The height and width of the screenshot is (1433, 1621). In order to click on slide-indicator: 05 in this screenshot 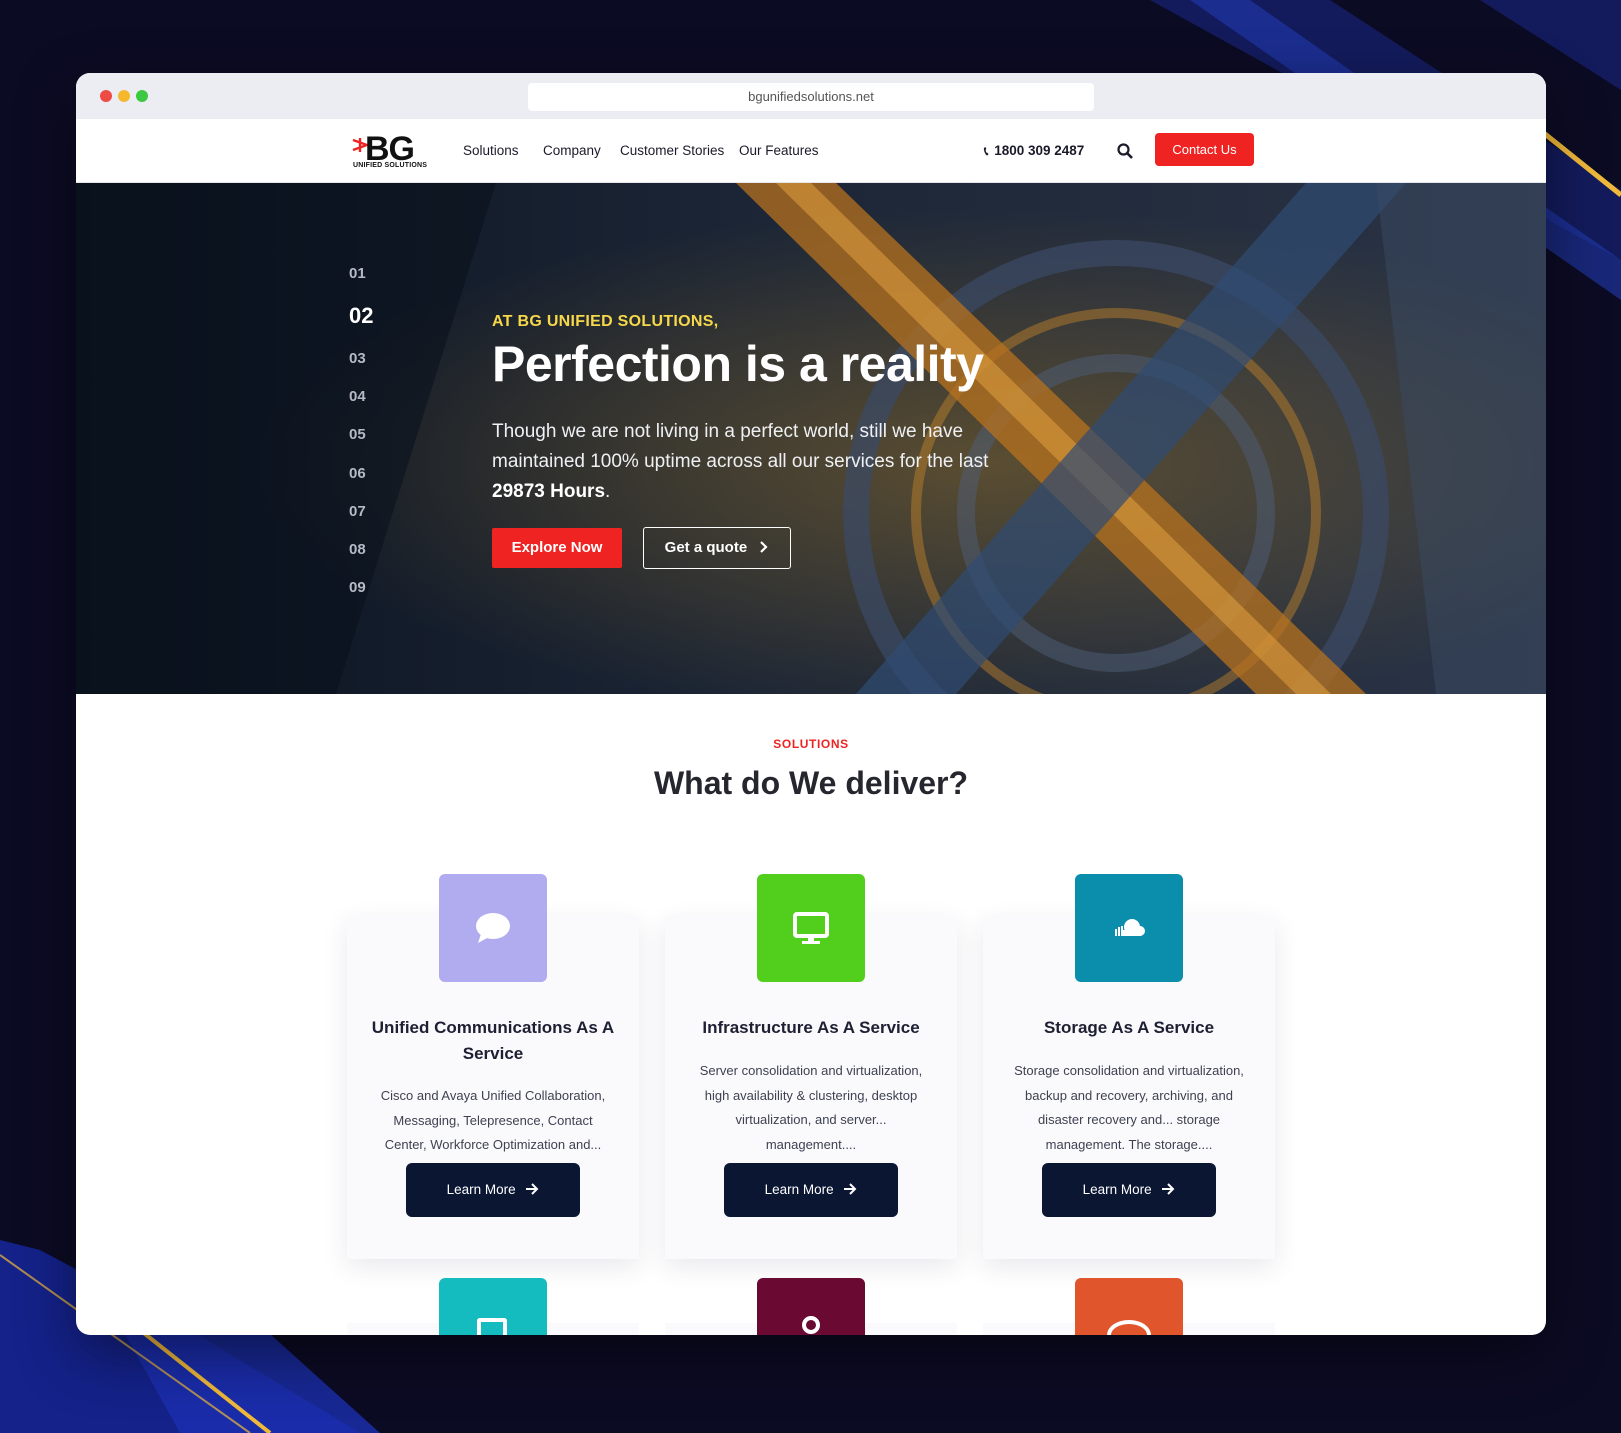, I will do `click(357, 434)`.